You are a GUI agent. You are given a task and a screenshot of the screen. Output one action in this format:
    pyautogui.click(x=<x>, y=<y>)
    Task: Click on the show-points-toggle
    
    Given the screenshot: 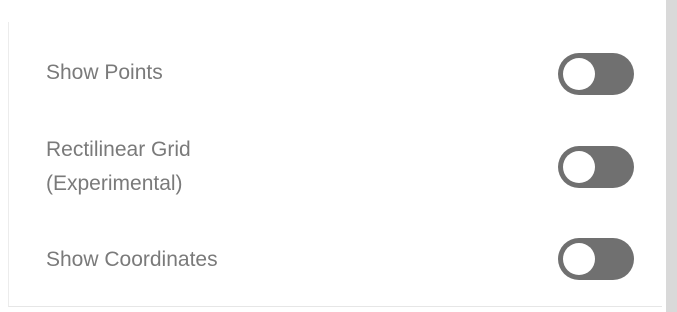 What is the action you would take?
    pyautogui.click(x=596, y=74)
    